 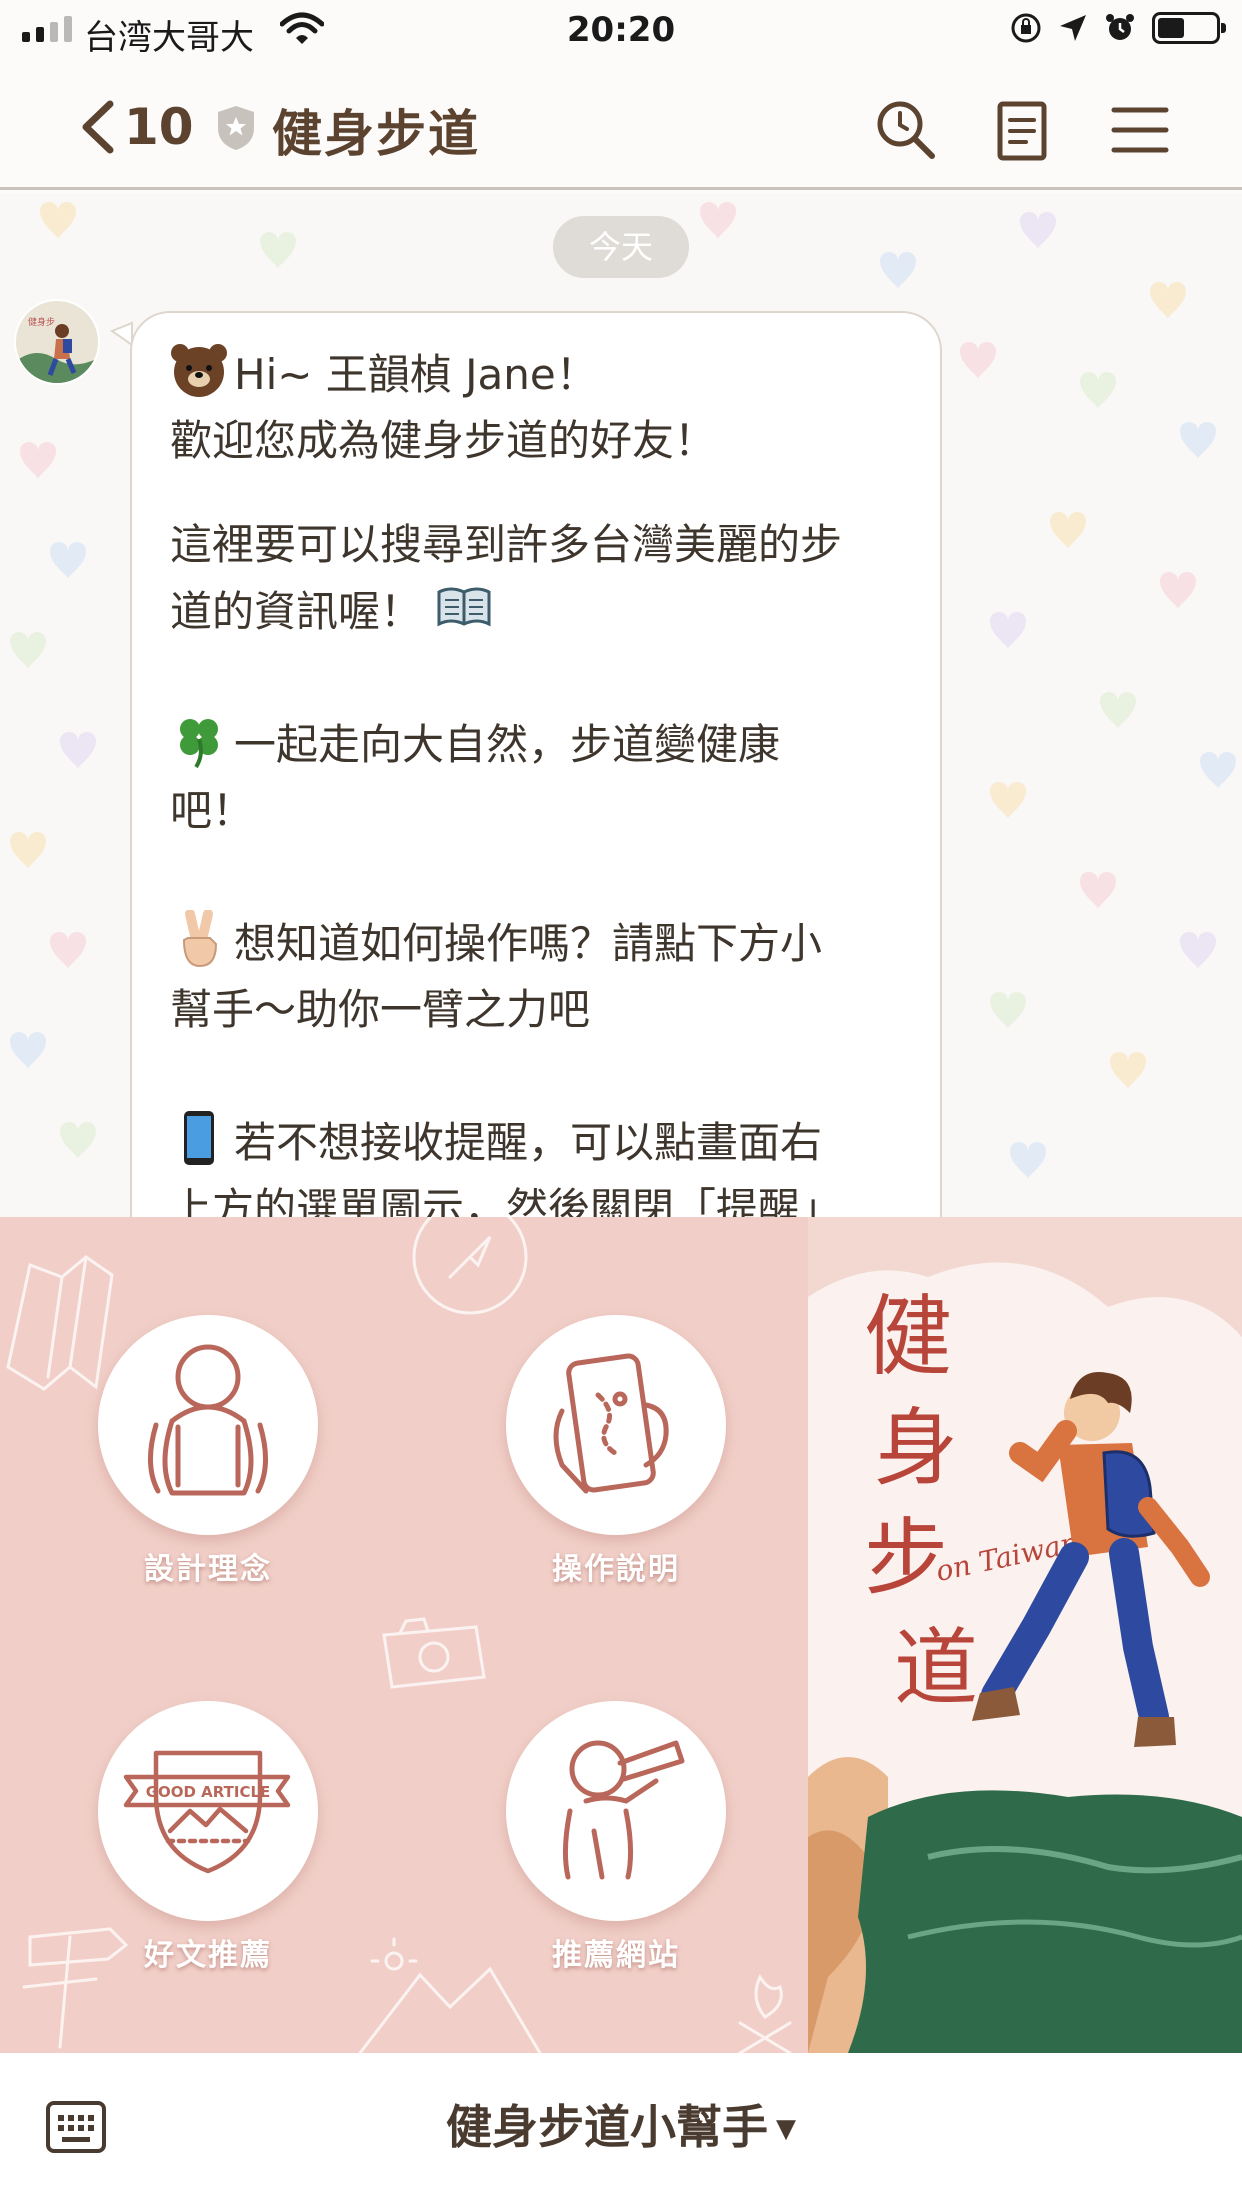 What do you see at coordinates (1026, 28) in the screenshot?
I see `orientation-lock-icon` at bounding box center [1026, 28].